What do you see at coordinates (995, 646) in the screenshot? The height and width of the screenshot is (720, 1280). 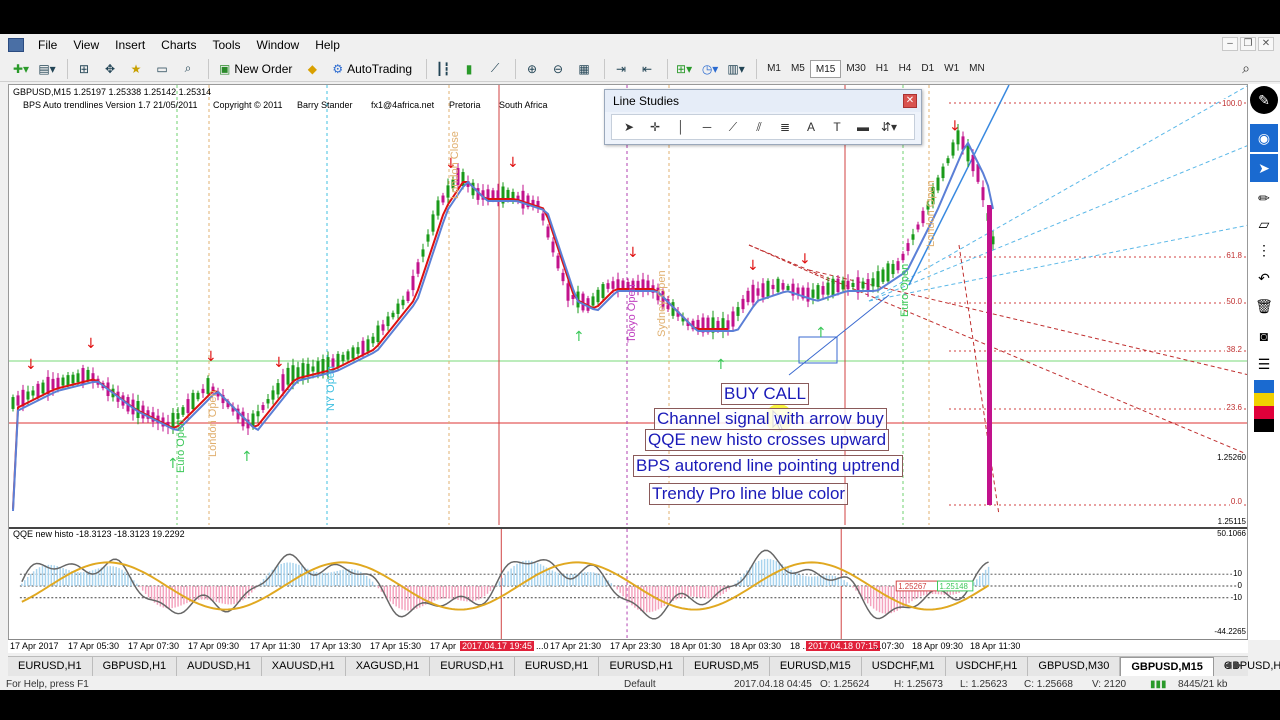 I see `time-label: 18 Apr 11:30` at bounding box center [995, 646].